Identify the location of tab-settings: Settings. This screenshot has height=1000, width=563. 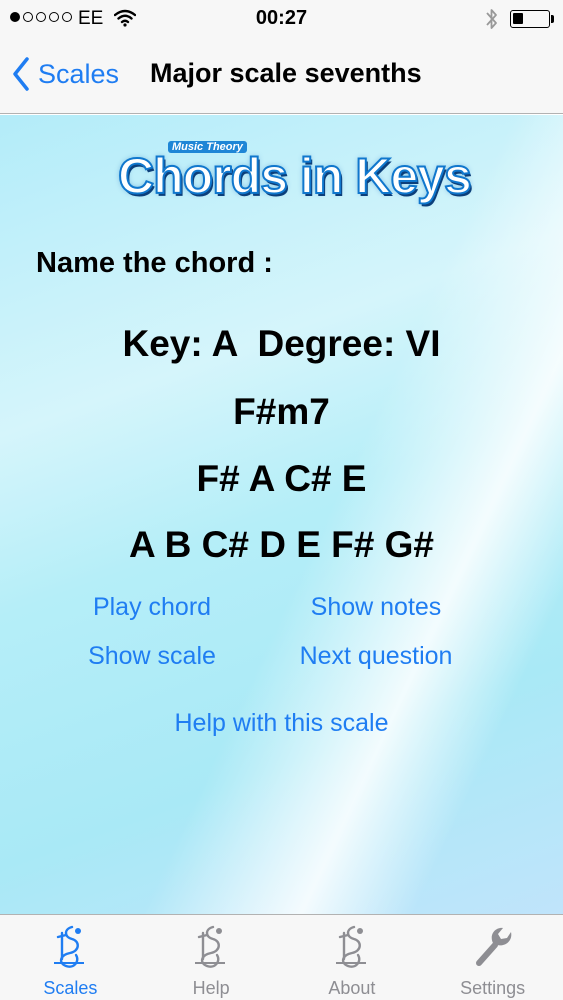
(492, 957).